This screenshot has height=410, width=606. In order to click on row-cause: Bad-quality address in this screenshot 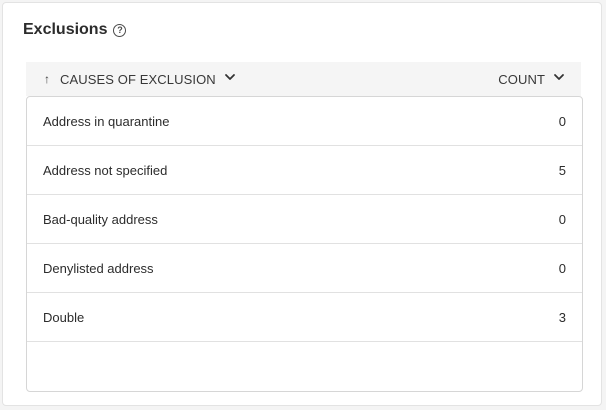, I will do `click(100, 219)`.